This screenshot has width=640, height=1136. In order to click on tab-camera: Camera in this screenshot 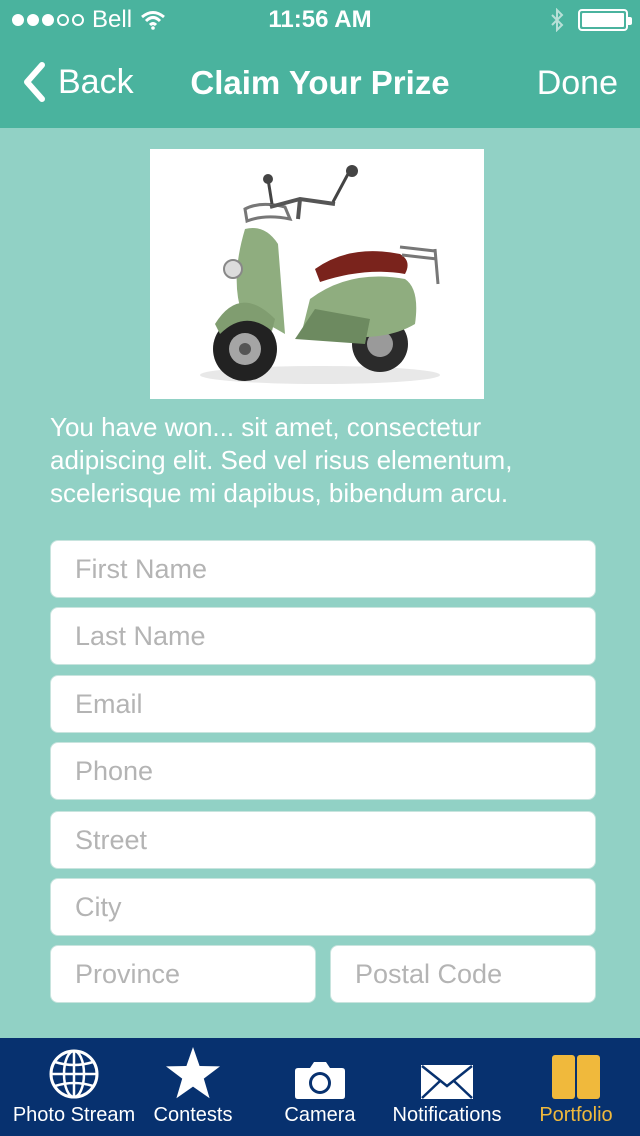, I will do `click(320, 1087)`.